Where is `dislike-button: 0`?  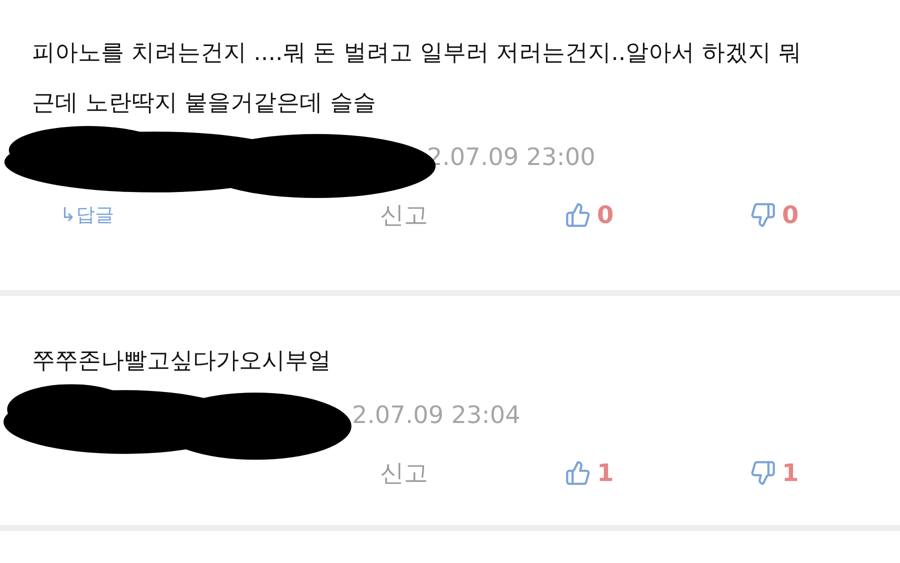
dislike-button: 0 is located at coordinates (774, 215).